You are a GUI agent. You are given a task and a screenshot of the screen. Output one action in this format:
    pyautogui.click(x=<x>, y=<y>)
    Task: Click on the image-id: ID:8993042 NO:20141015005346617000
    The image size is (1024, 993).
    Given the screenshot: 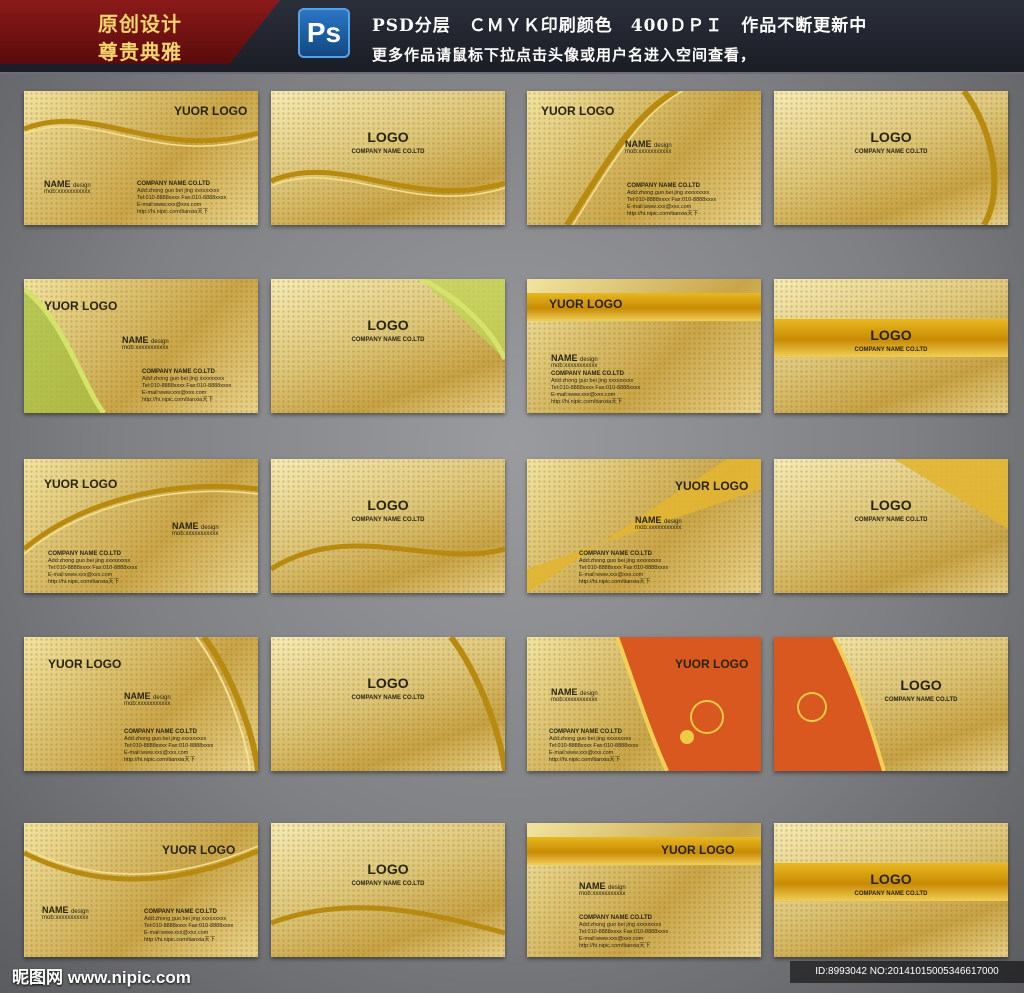 What is the action you would take?
    pyautogui.click(x=907, y=972)
    